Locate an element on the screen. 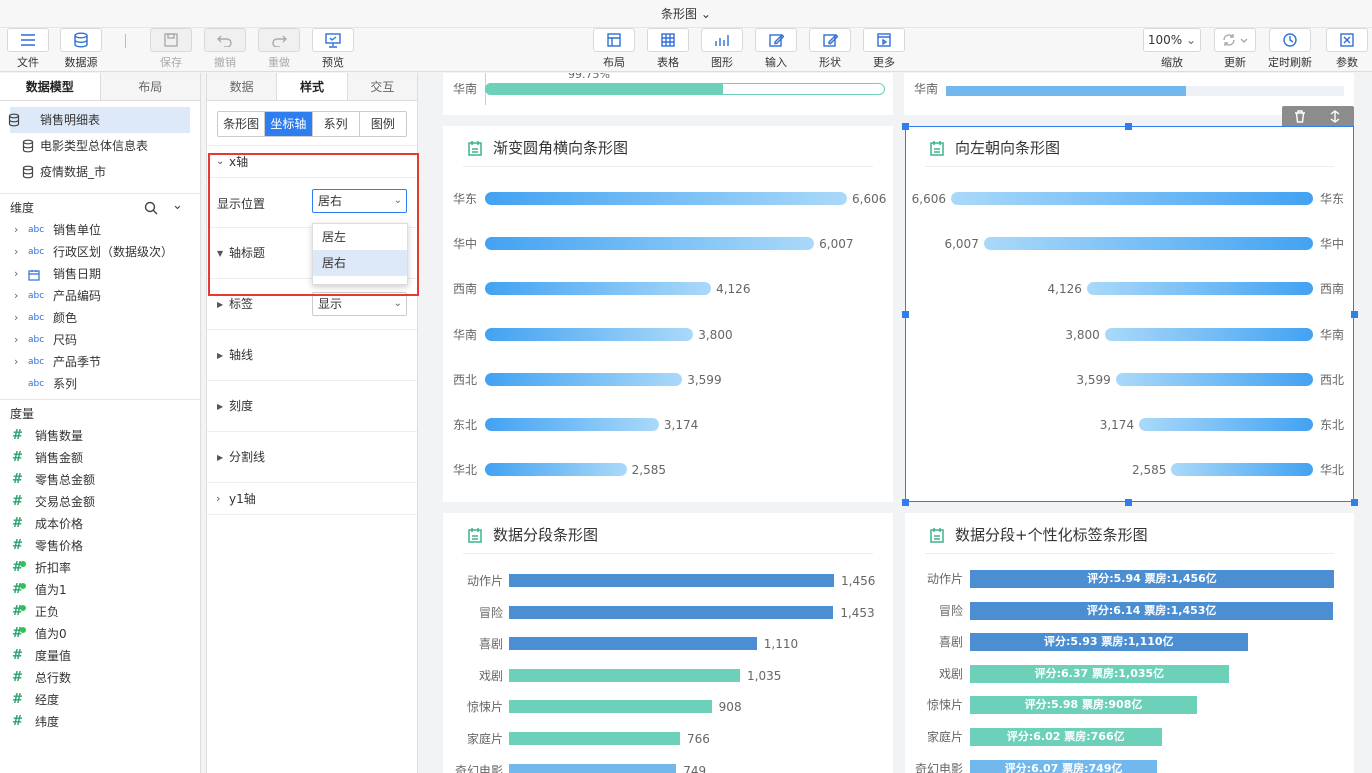 The image size is (1372, 773). subtab-series: 系列 is located at coordinates (336, 124).